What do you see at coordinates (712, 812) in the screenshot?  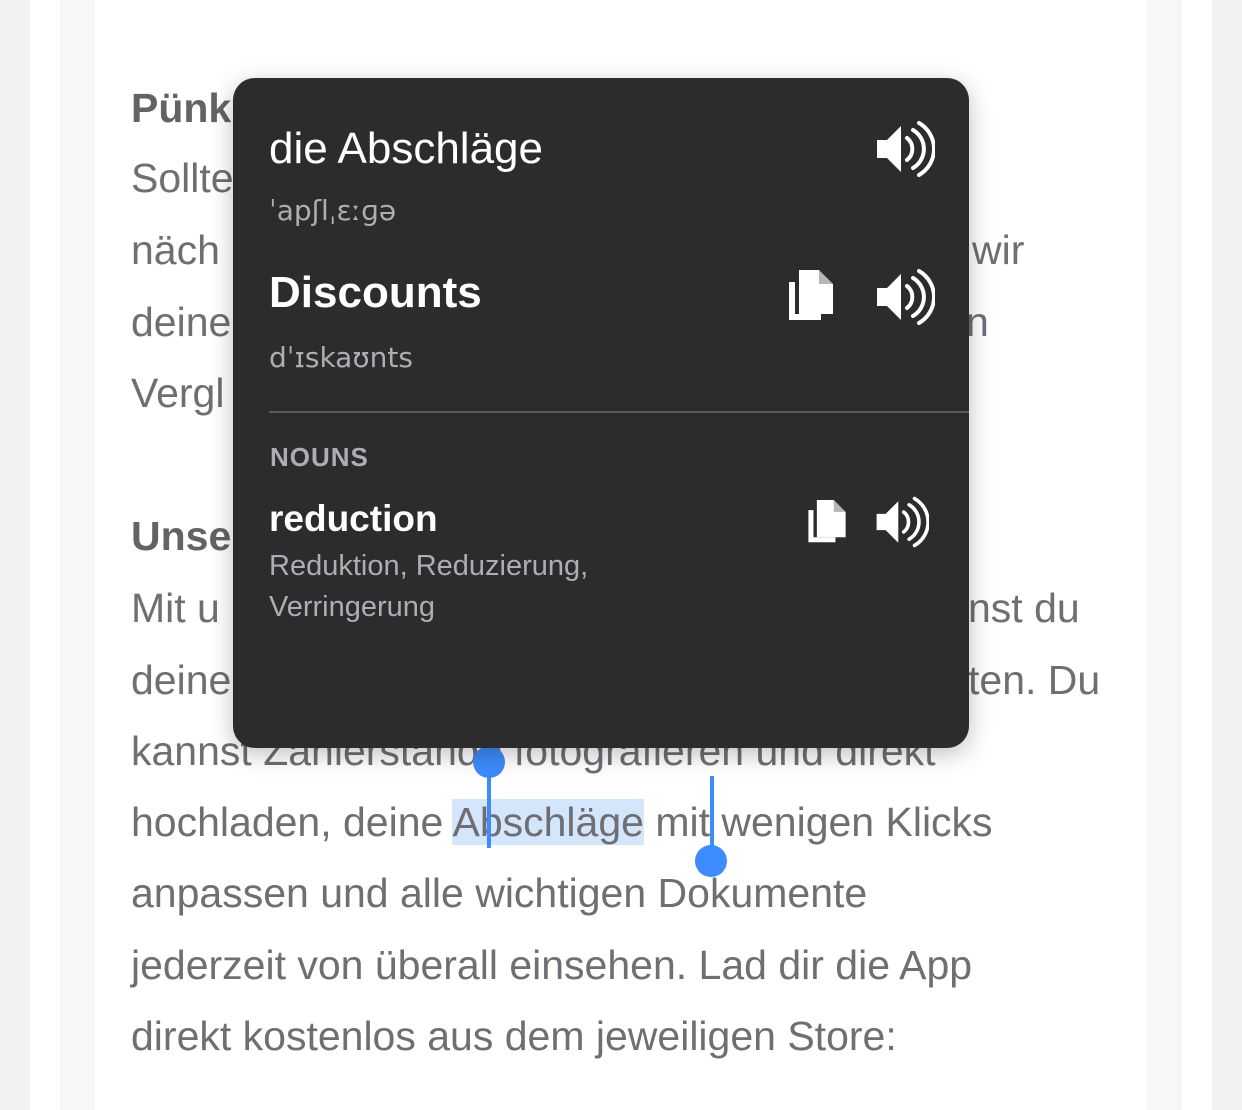 I see `selection-end-bar` at bounding box center [712, 812].